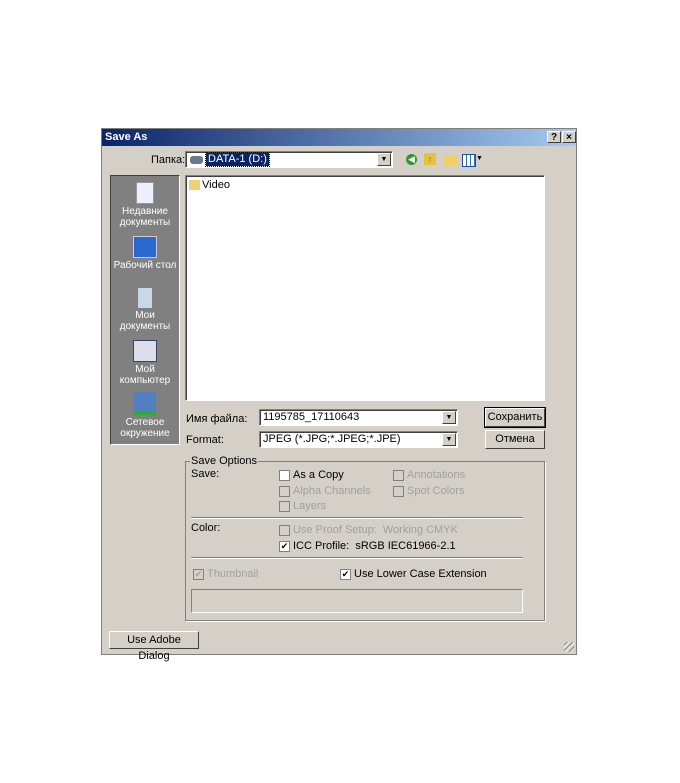  Describe the element at coordinates (126, 137) in the screenshot. I see `dialog-title: Save As` at that location.